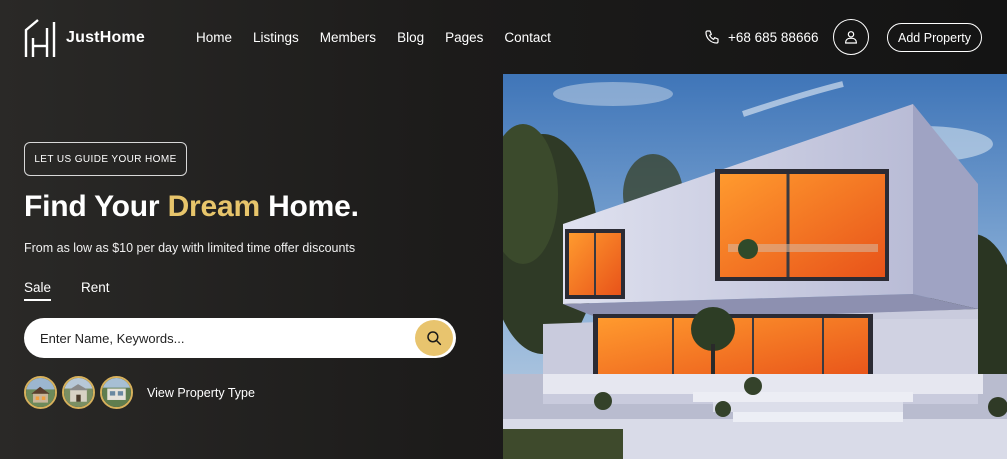 The image size is (1007, 459). Describe the element at coordinates (105, 37) in the screenshot. I see `brand-name: JustHome` at that location.